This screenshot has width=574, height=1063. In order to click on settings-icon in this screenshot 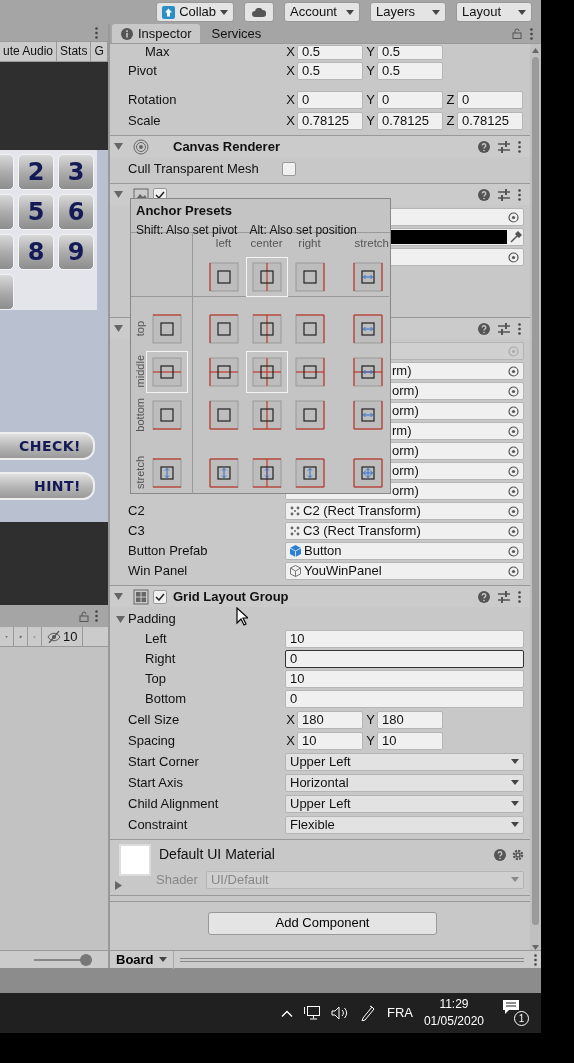, I will do `click(518, 854)`.